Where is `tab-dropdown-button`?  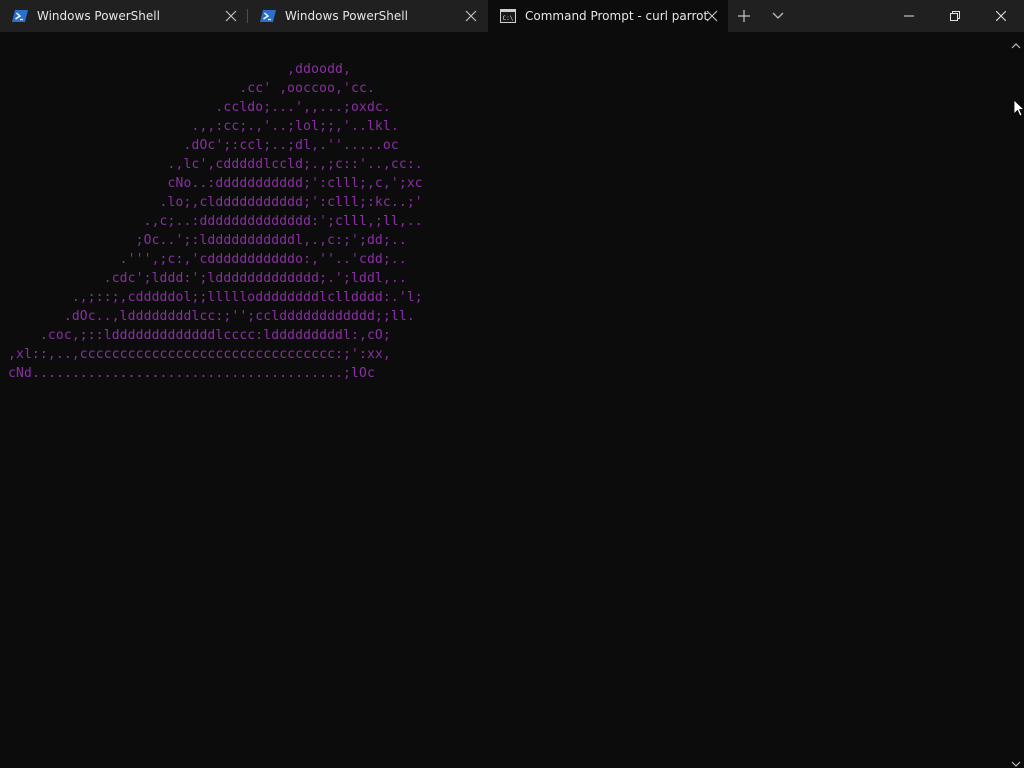 tab-dropdown-button is located at coordinates (778, 16).